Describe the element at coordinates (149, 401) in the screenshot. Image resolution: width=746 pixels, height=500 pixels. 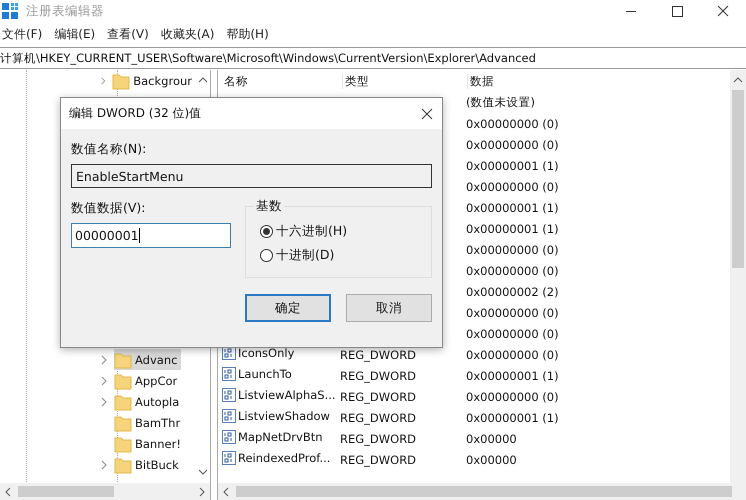
I see `tree-item: Autopla` at that location.